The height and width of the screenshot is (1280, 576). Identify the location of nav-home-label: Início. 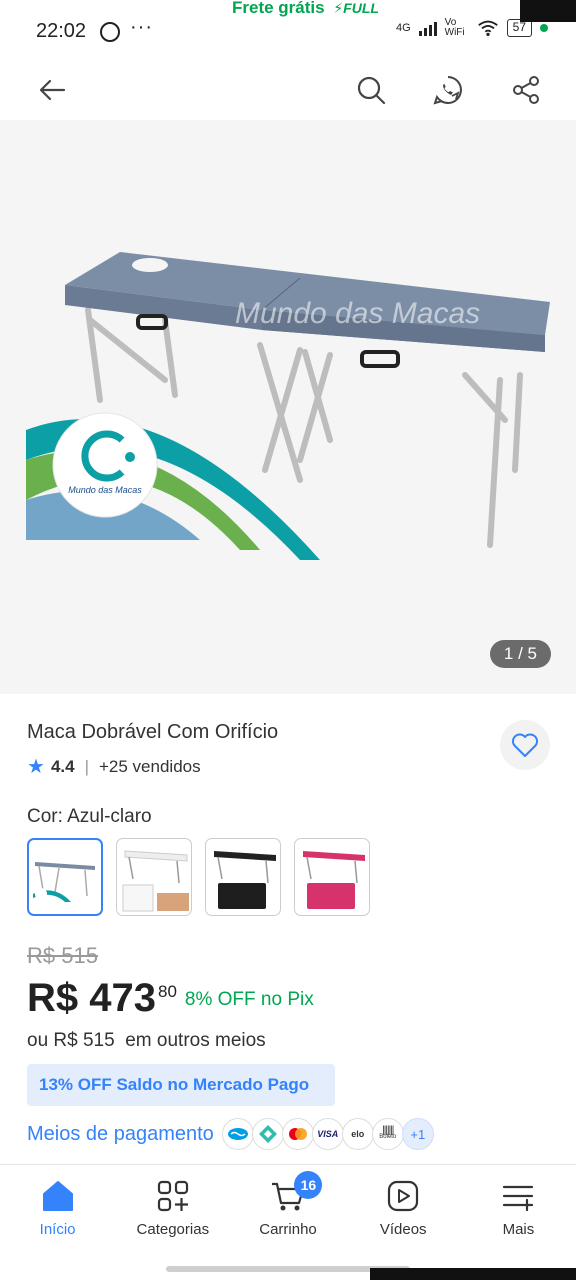
(57, 1229).